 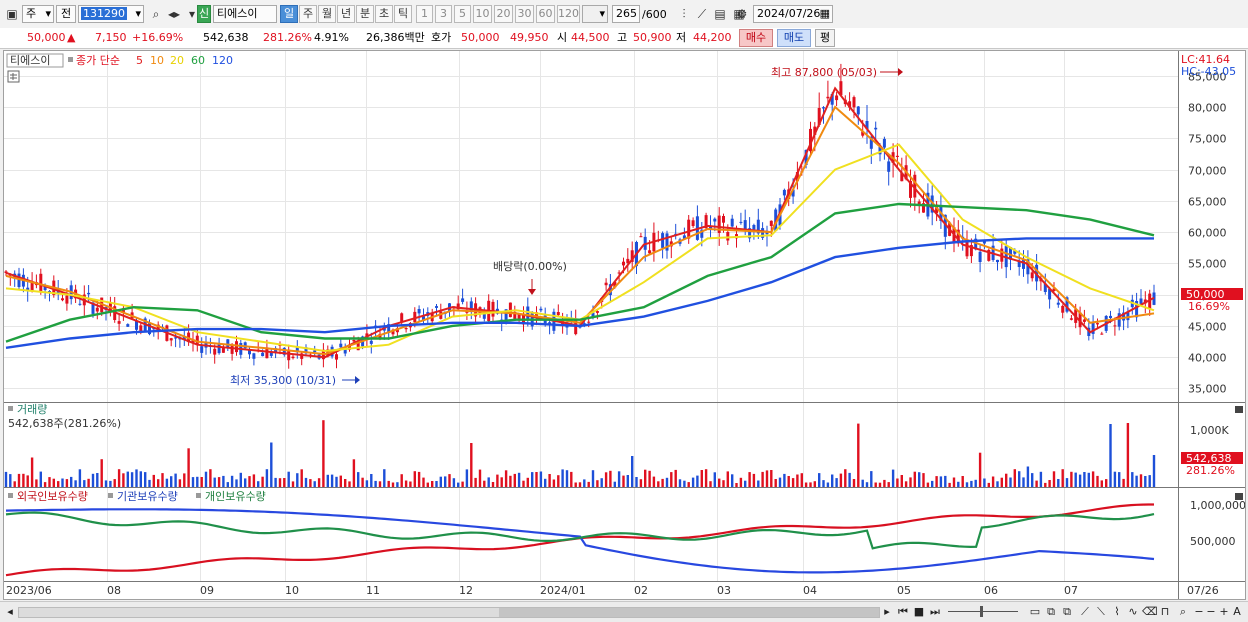 What do you see at coordinates (919, 611) in the screenshot?
I see `stop-icon: ■` at bounding box center [919, 611].